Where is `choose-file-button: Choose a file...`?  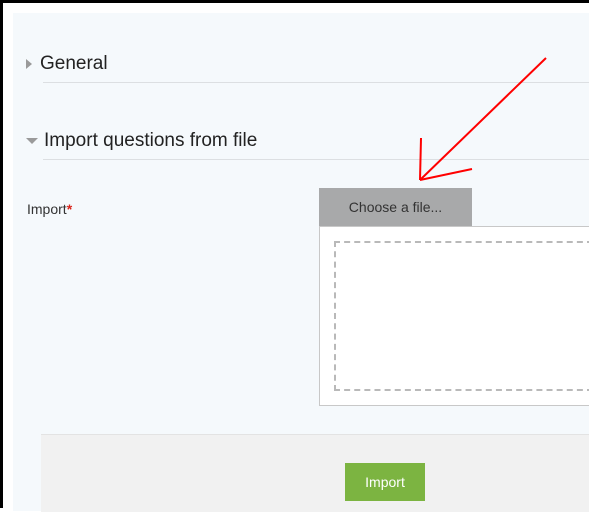
choose-file-button: Choose a file... is located at coordinates (395, 207).